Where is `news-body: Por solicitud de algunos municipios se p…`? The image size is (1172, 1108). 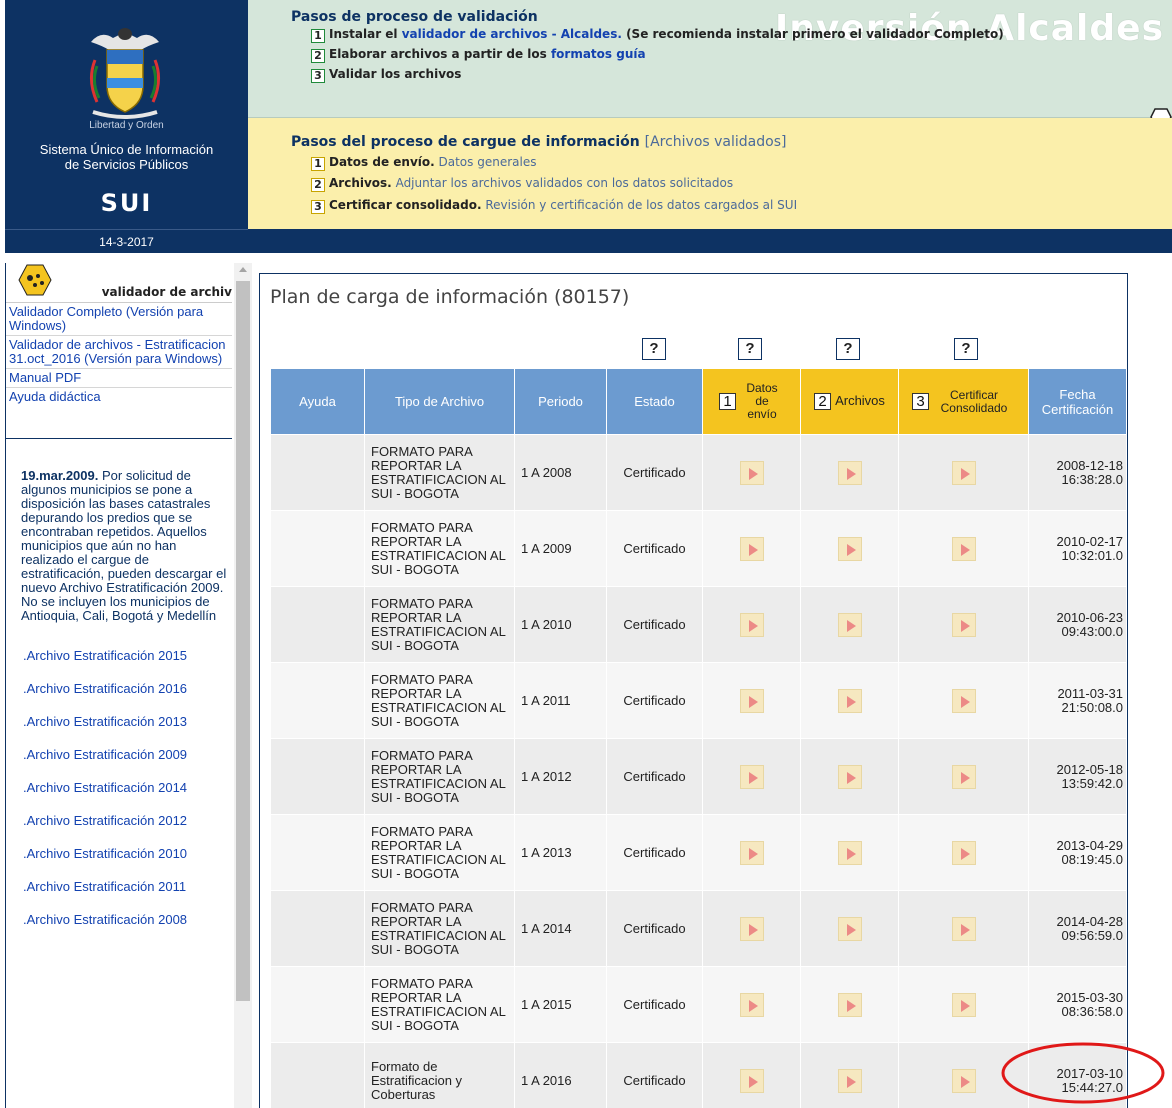 news-body: Por solicitud de algunos municipios se p… is located at coordinates (124, 545).